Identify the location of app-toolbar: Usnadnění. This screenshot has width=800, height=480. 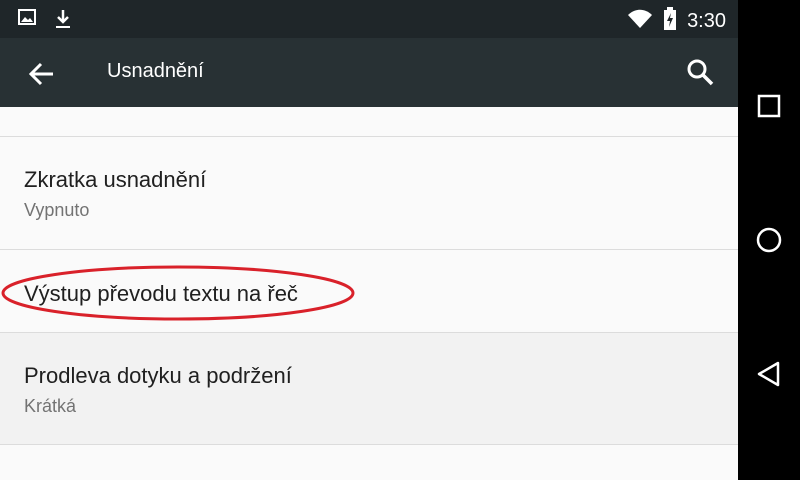
(369, 72).